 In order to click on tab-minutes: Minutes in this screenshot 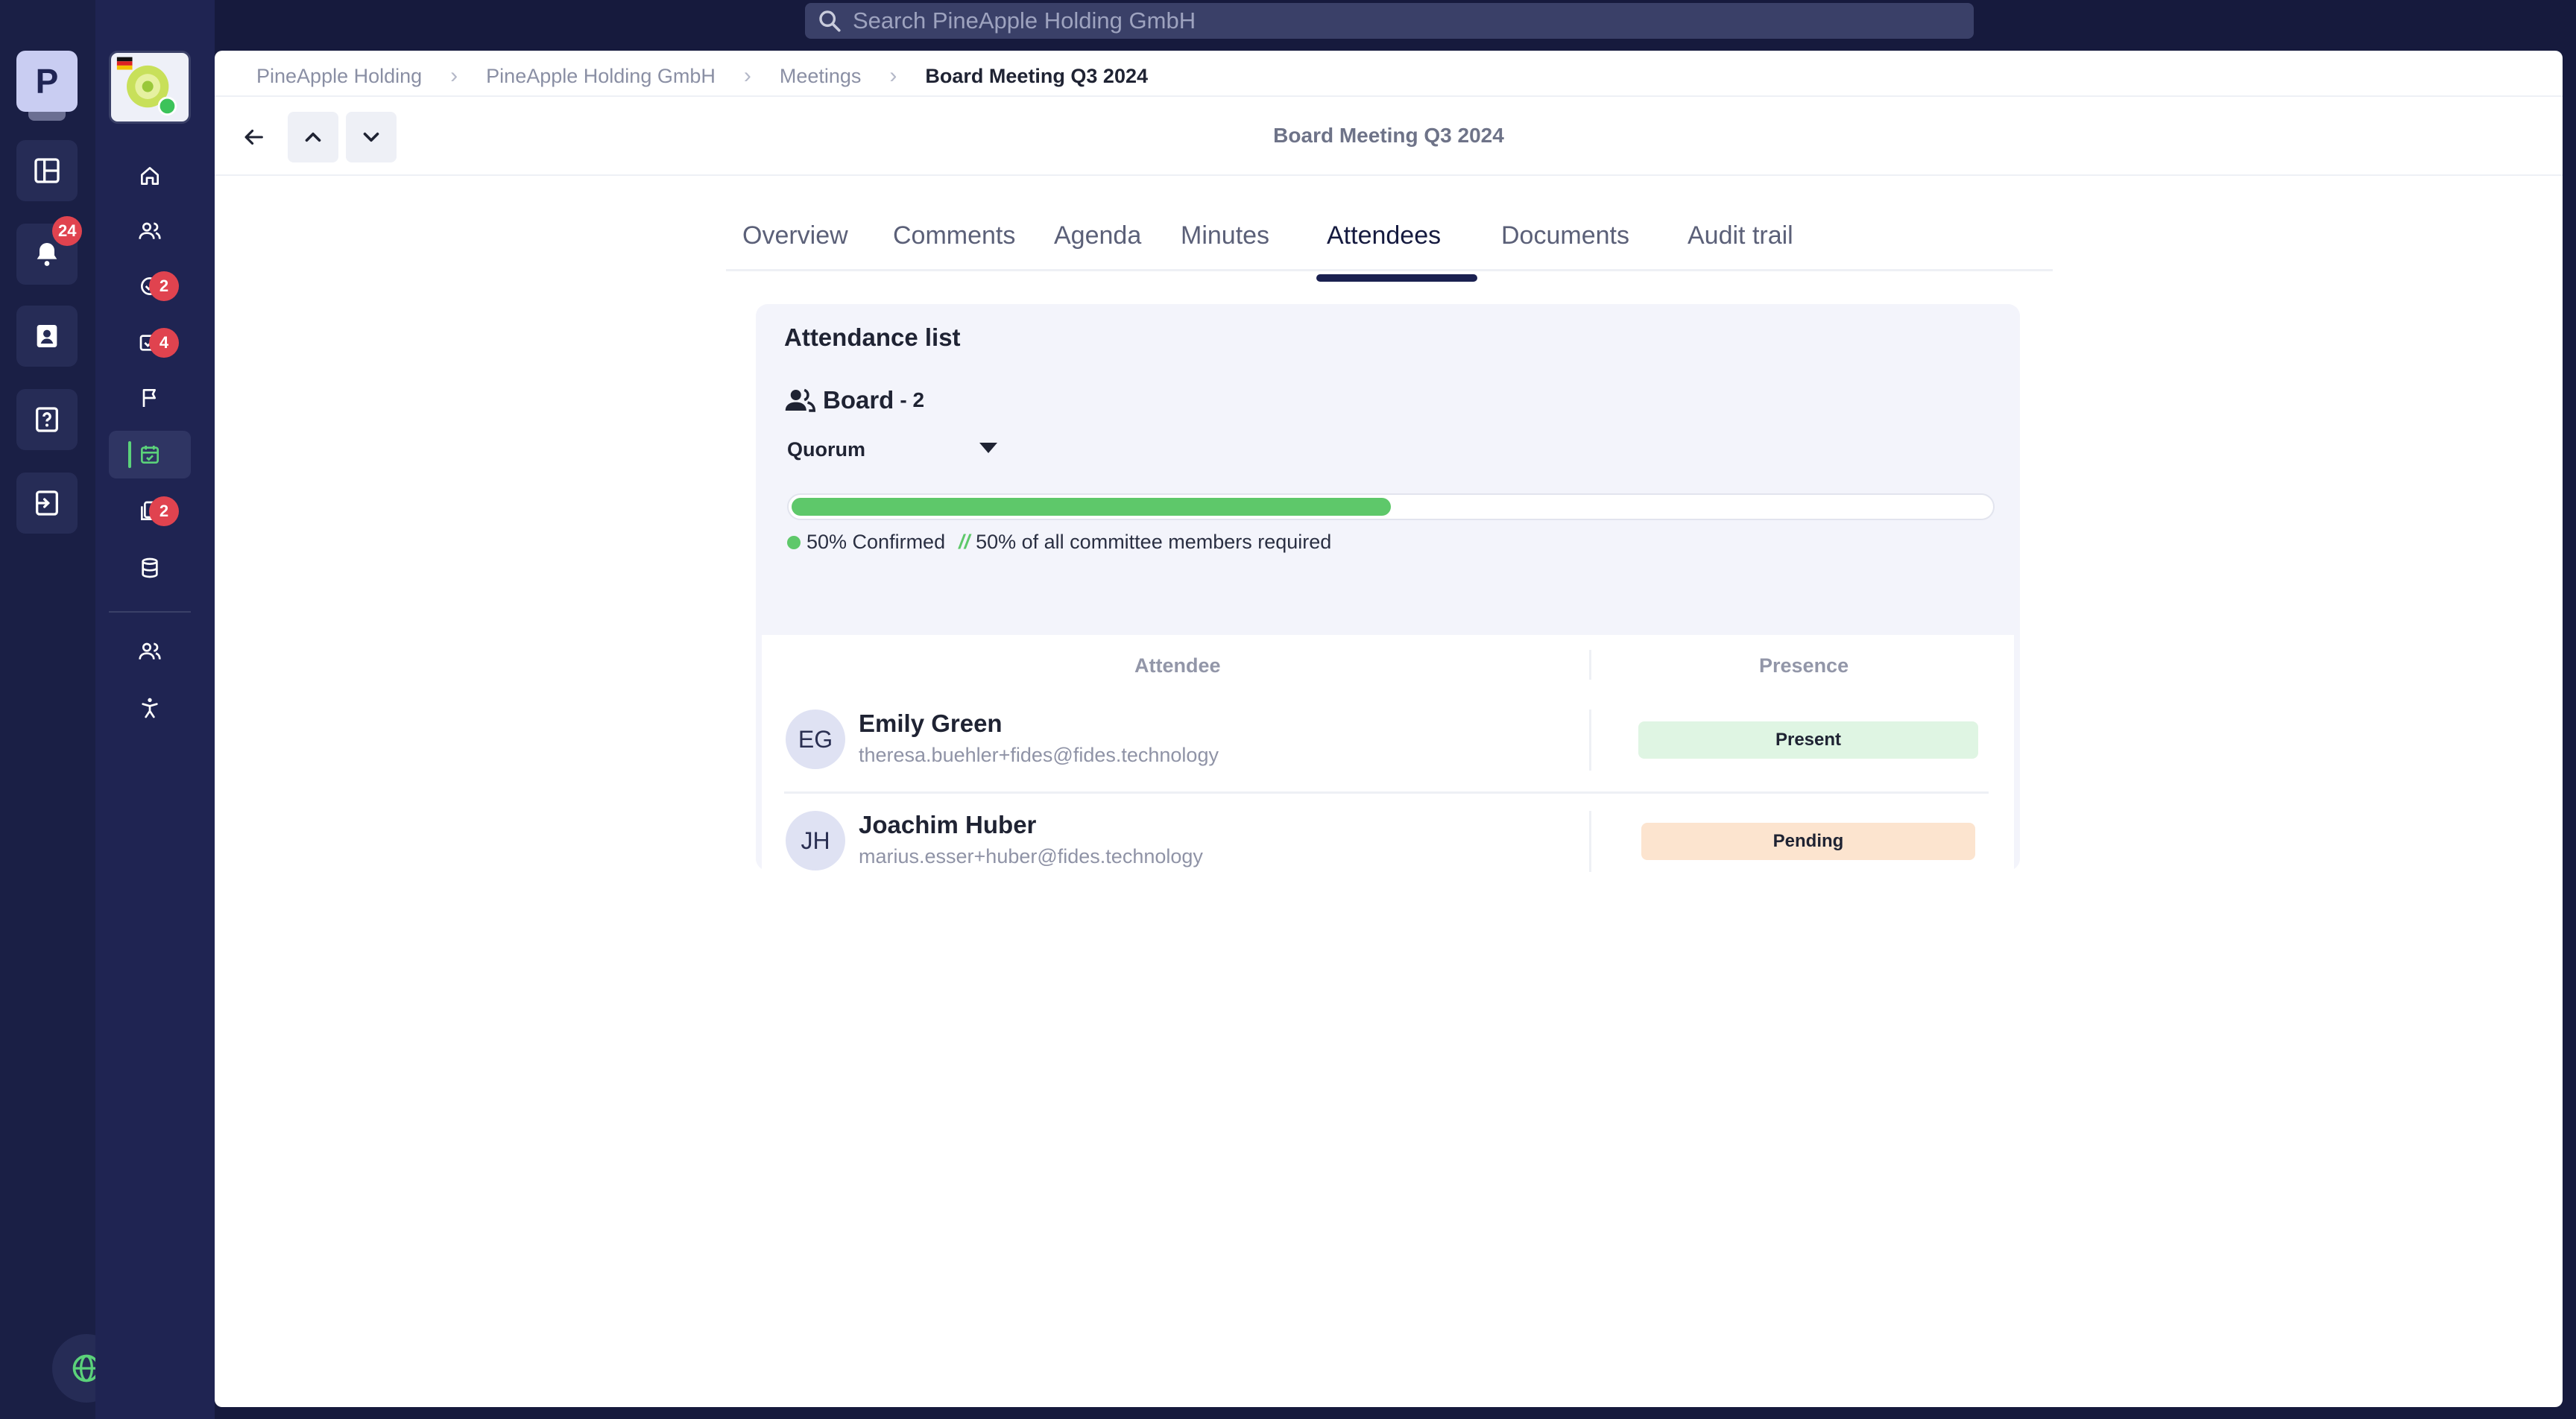, I will do `click(1225, 243)`.